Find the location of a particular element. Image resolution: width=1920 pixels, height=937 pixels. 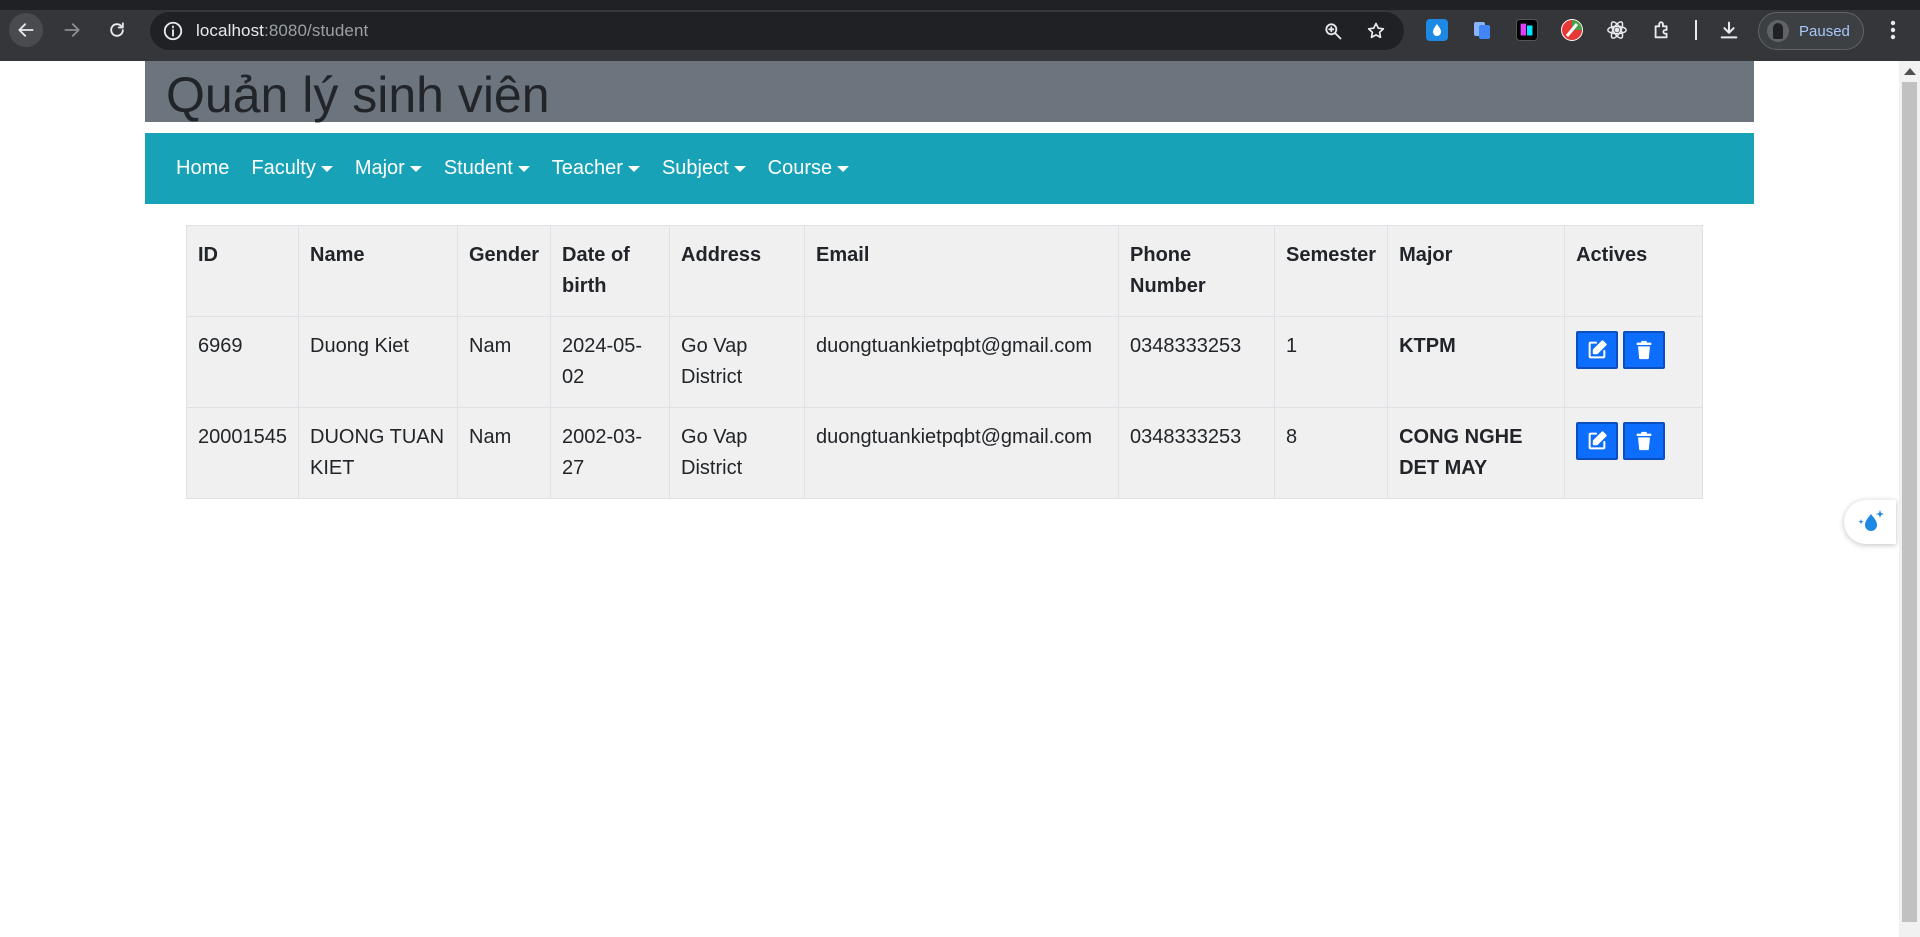

reload-icon is located at coordinates (117, 29).